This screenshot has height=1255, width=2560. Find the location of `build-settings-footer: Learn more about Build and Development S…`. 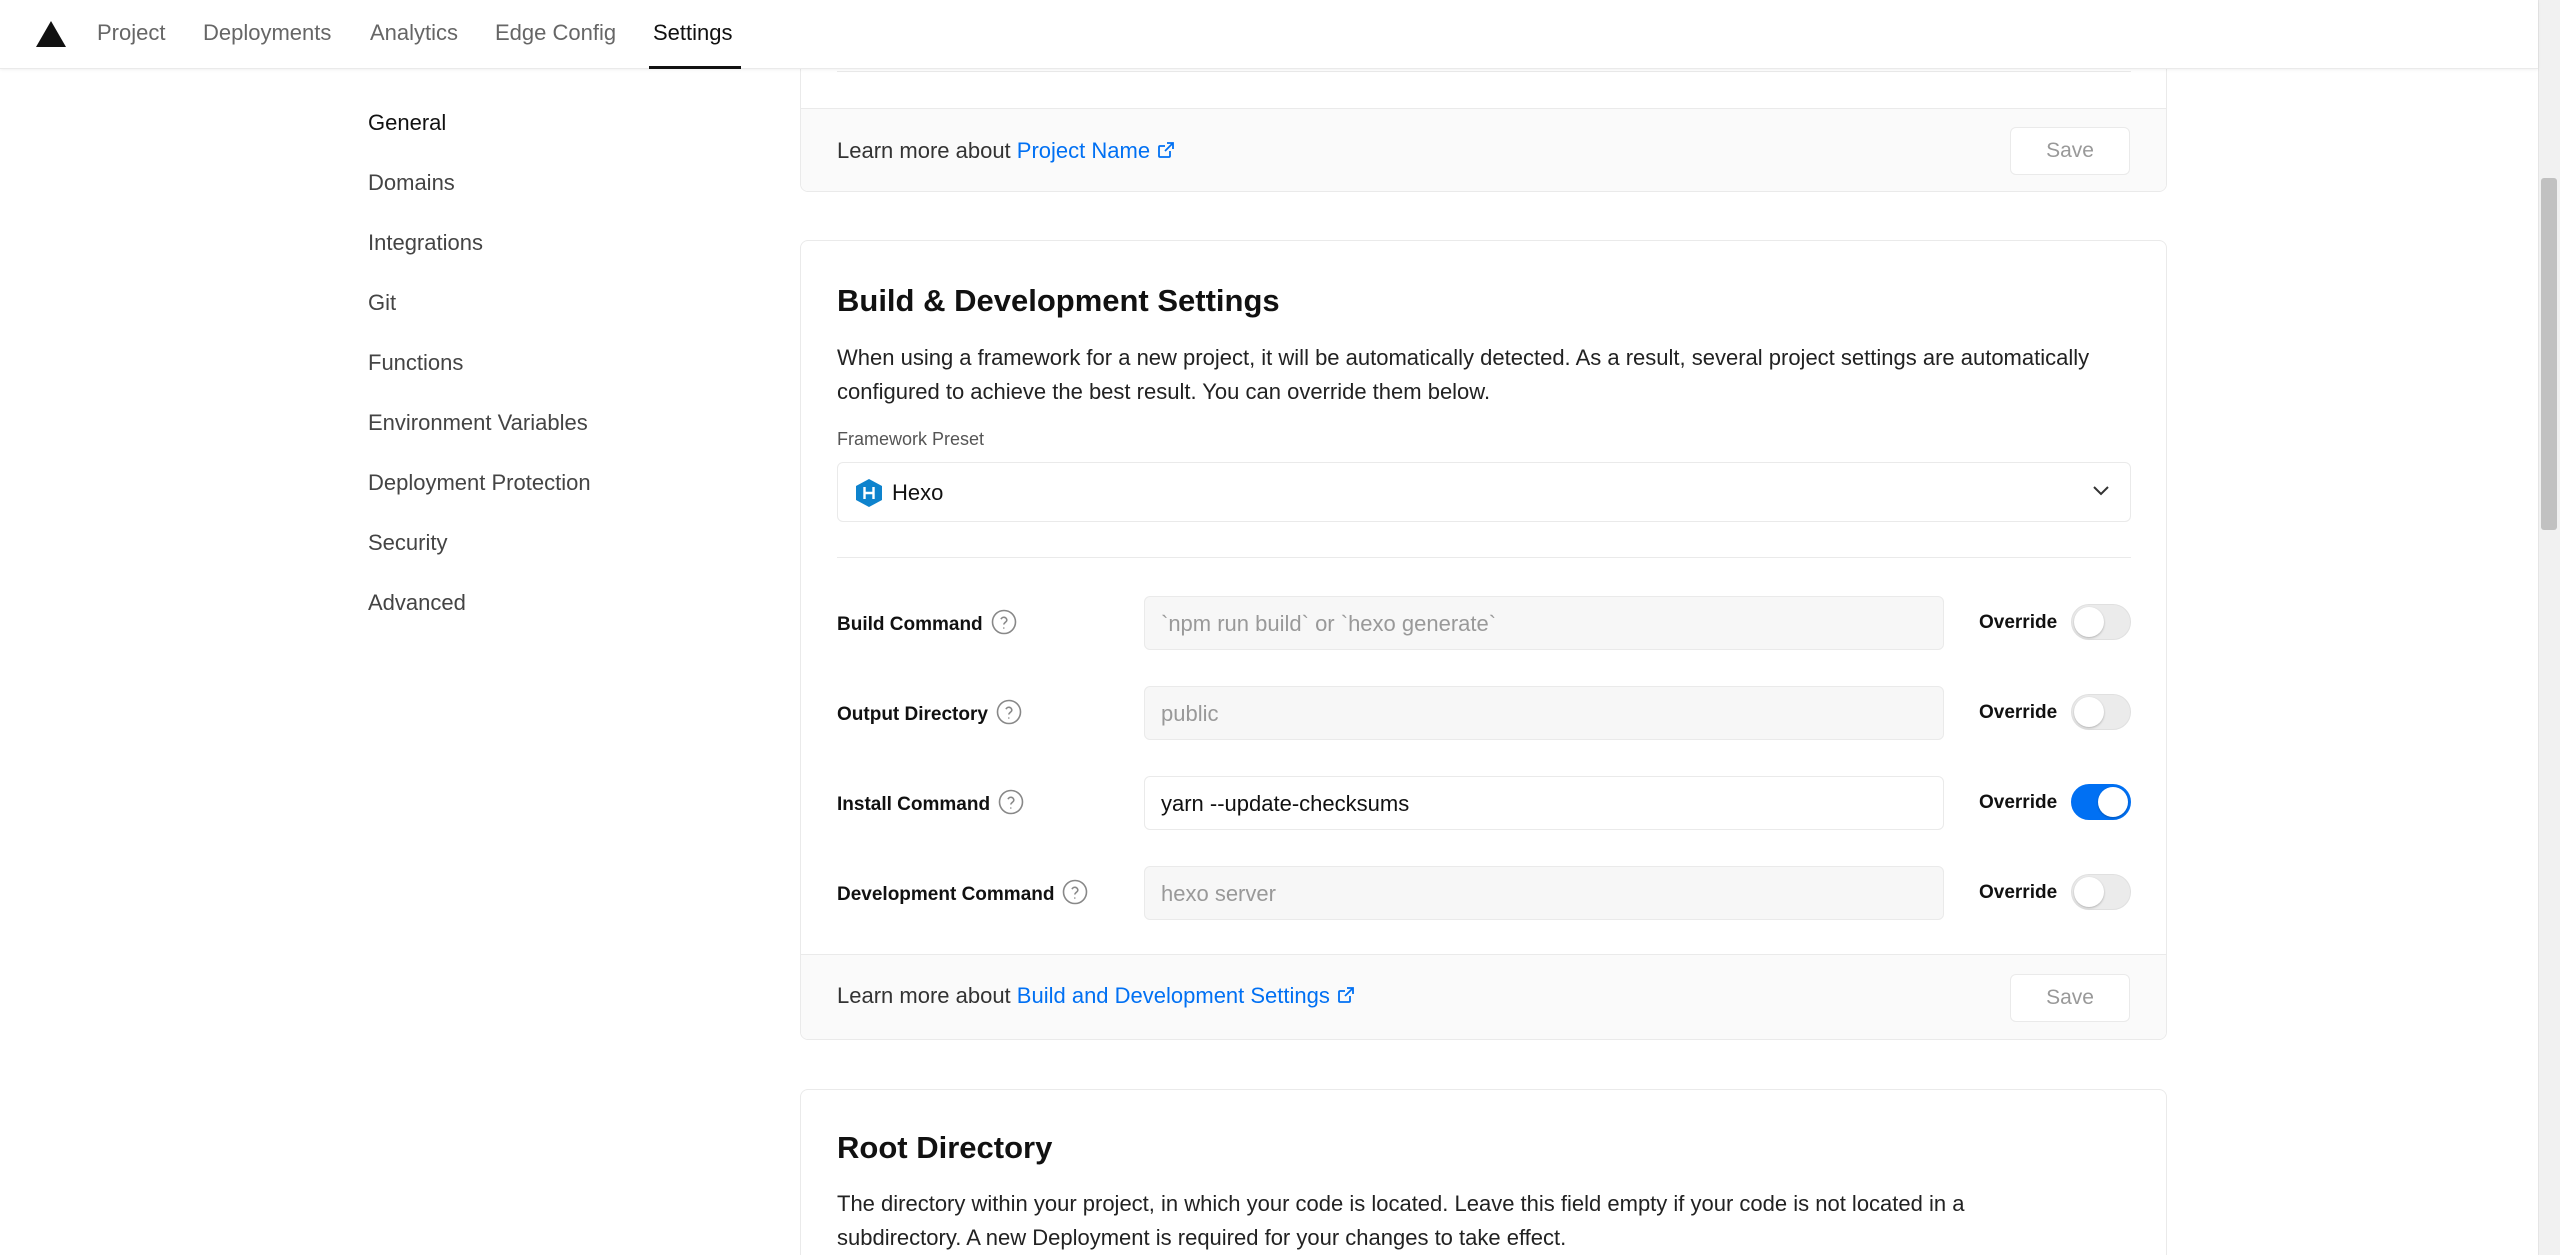

build-settings-footer: Learn more about Build and Development S… is located at coordinates (1483, 996).